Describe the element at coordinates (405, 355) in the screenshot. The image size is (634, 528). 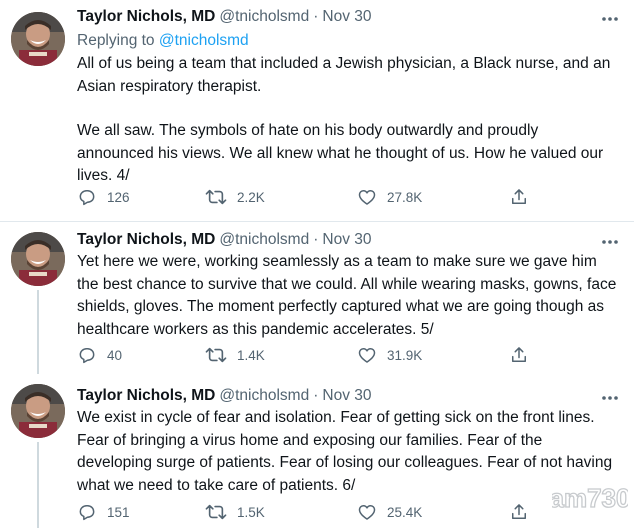
I see `like-count: 31.9K` at that location.